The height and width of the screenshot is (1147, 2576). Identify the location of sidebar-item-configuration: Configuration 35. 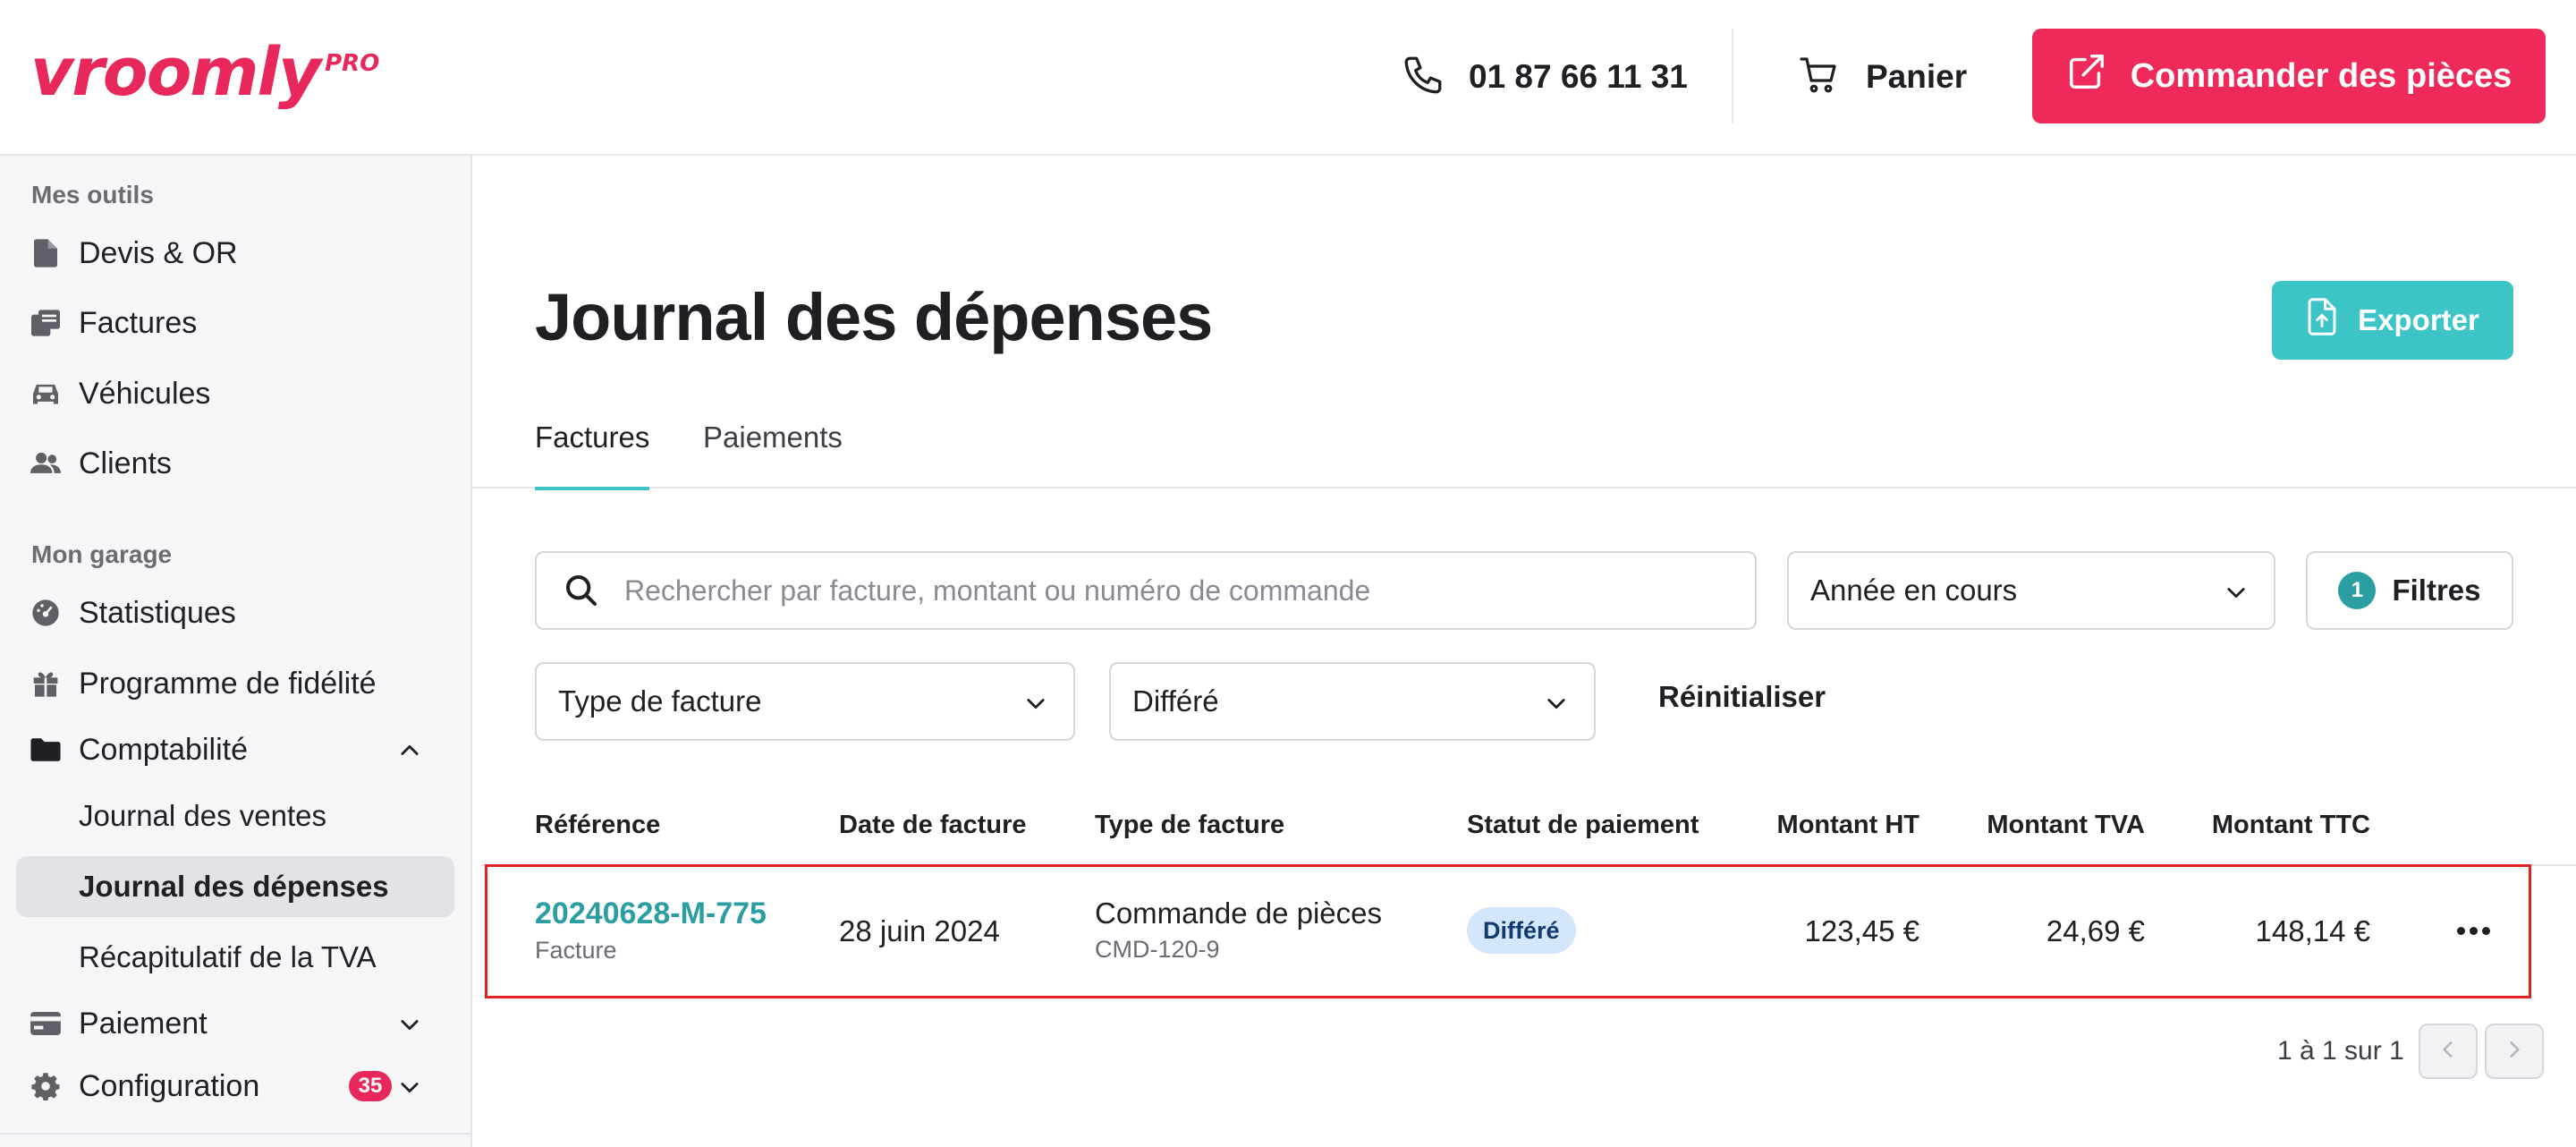
(235, 1086).